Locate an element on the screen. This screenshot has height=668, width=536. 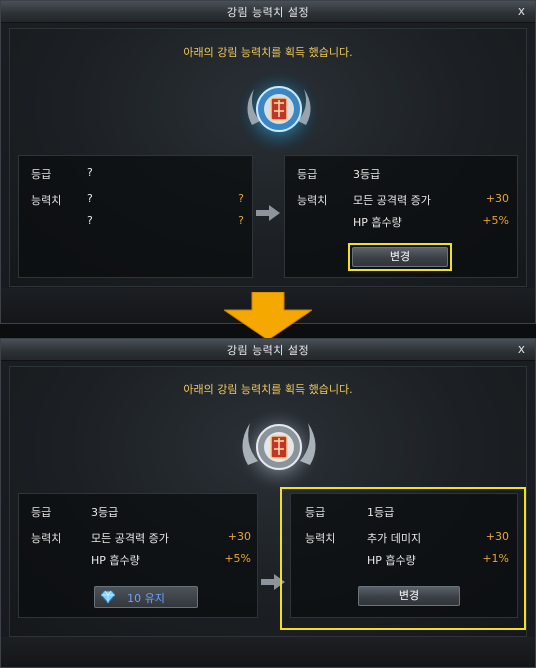
gem-keep-button: 10 유지 is located at coordinates (146, 597).